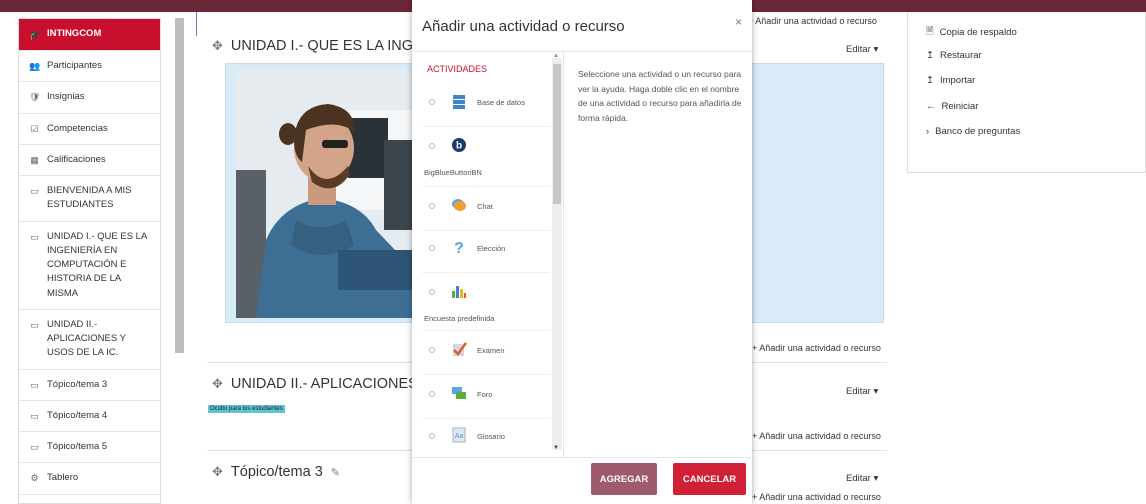 This screenshot has width=1146, height=504. What do you see at coordinates (950, 80) in the screenshot?
I see `admin-item-import: ↥ Importar` at bounding box center [950, 80].